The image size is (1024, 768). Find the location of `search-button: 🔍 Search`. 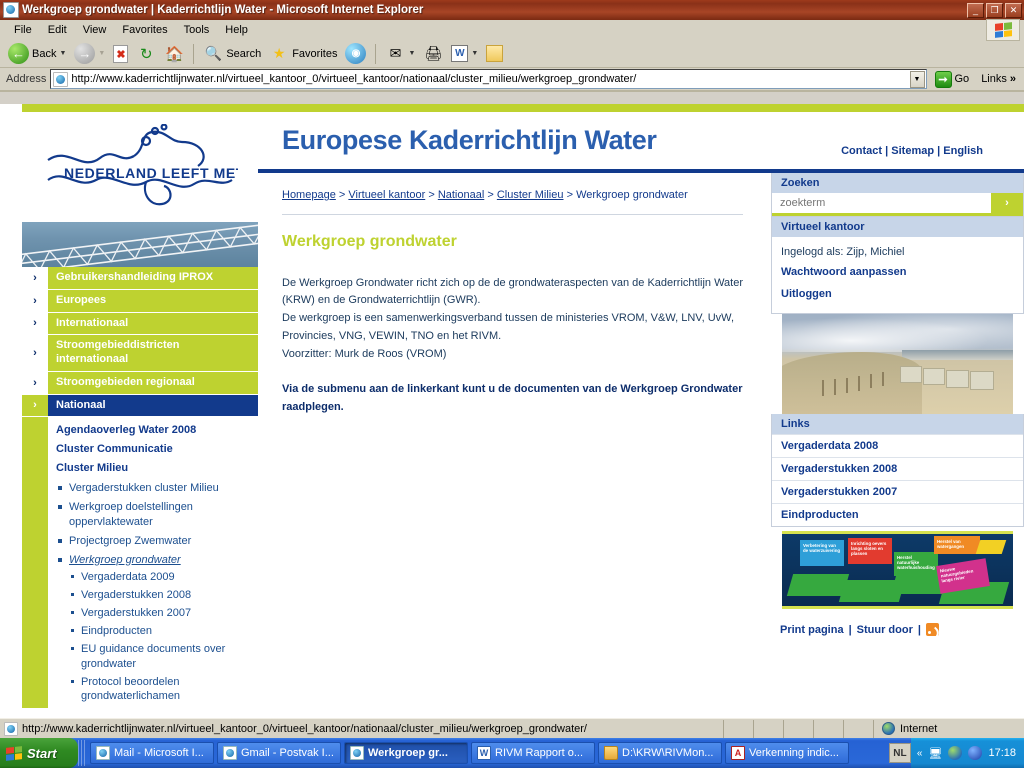

search-button: 🔍 Search is located at coordinates (232, 54).